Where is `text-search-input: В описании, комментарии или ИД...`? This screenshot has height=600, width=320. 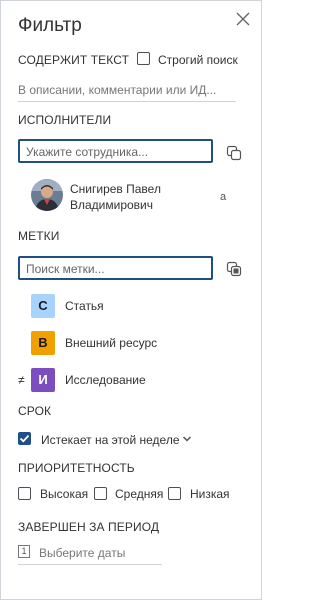 text-search-input: В описании, комментарии или ИД... is located at coordinates (127, 92).